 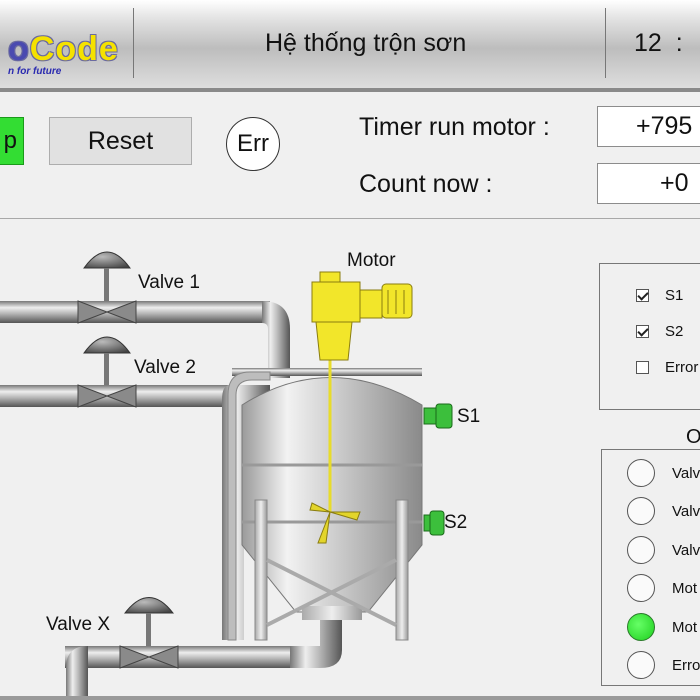 I want to click on input-error: Error, so click(x=667, y=367).